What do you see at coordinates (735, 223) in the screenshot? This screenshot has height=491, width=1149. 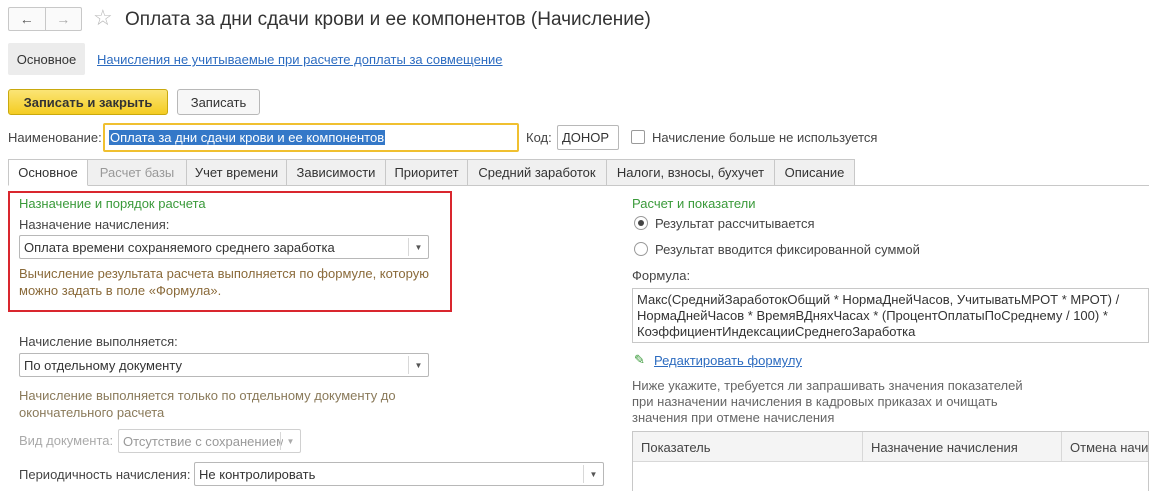 I see `radio-calculated-label: Результат рассчитывается` at bounding box center [735, 223].